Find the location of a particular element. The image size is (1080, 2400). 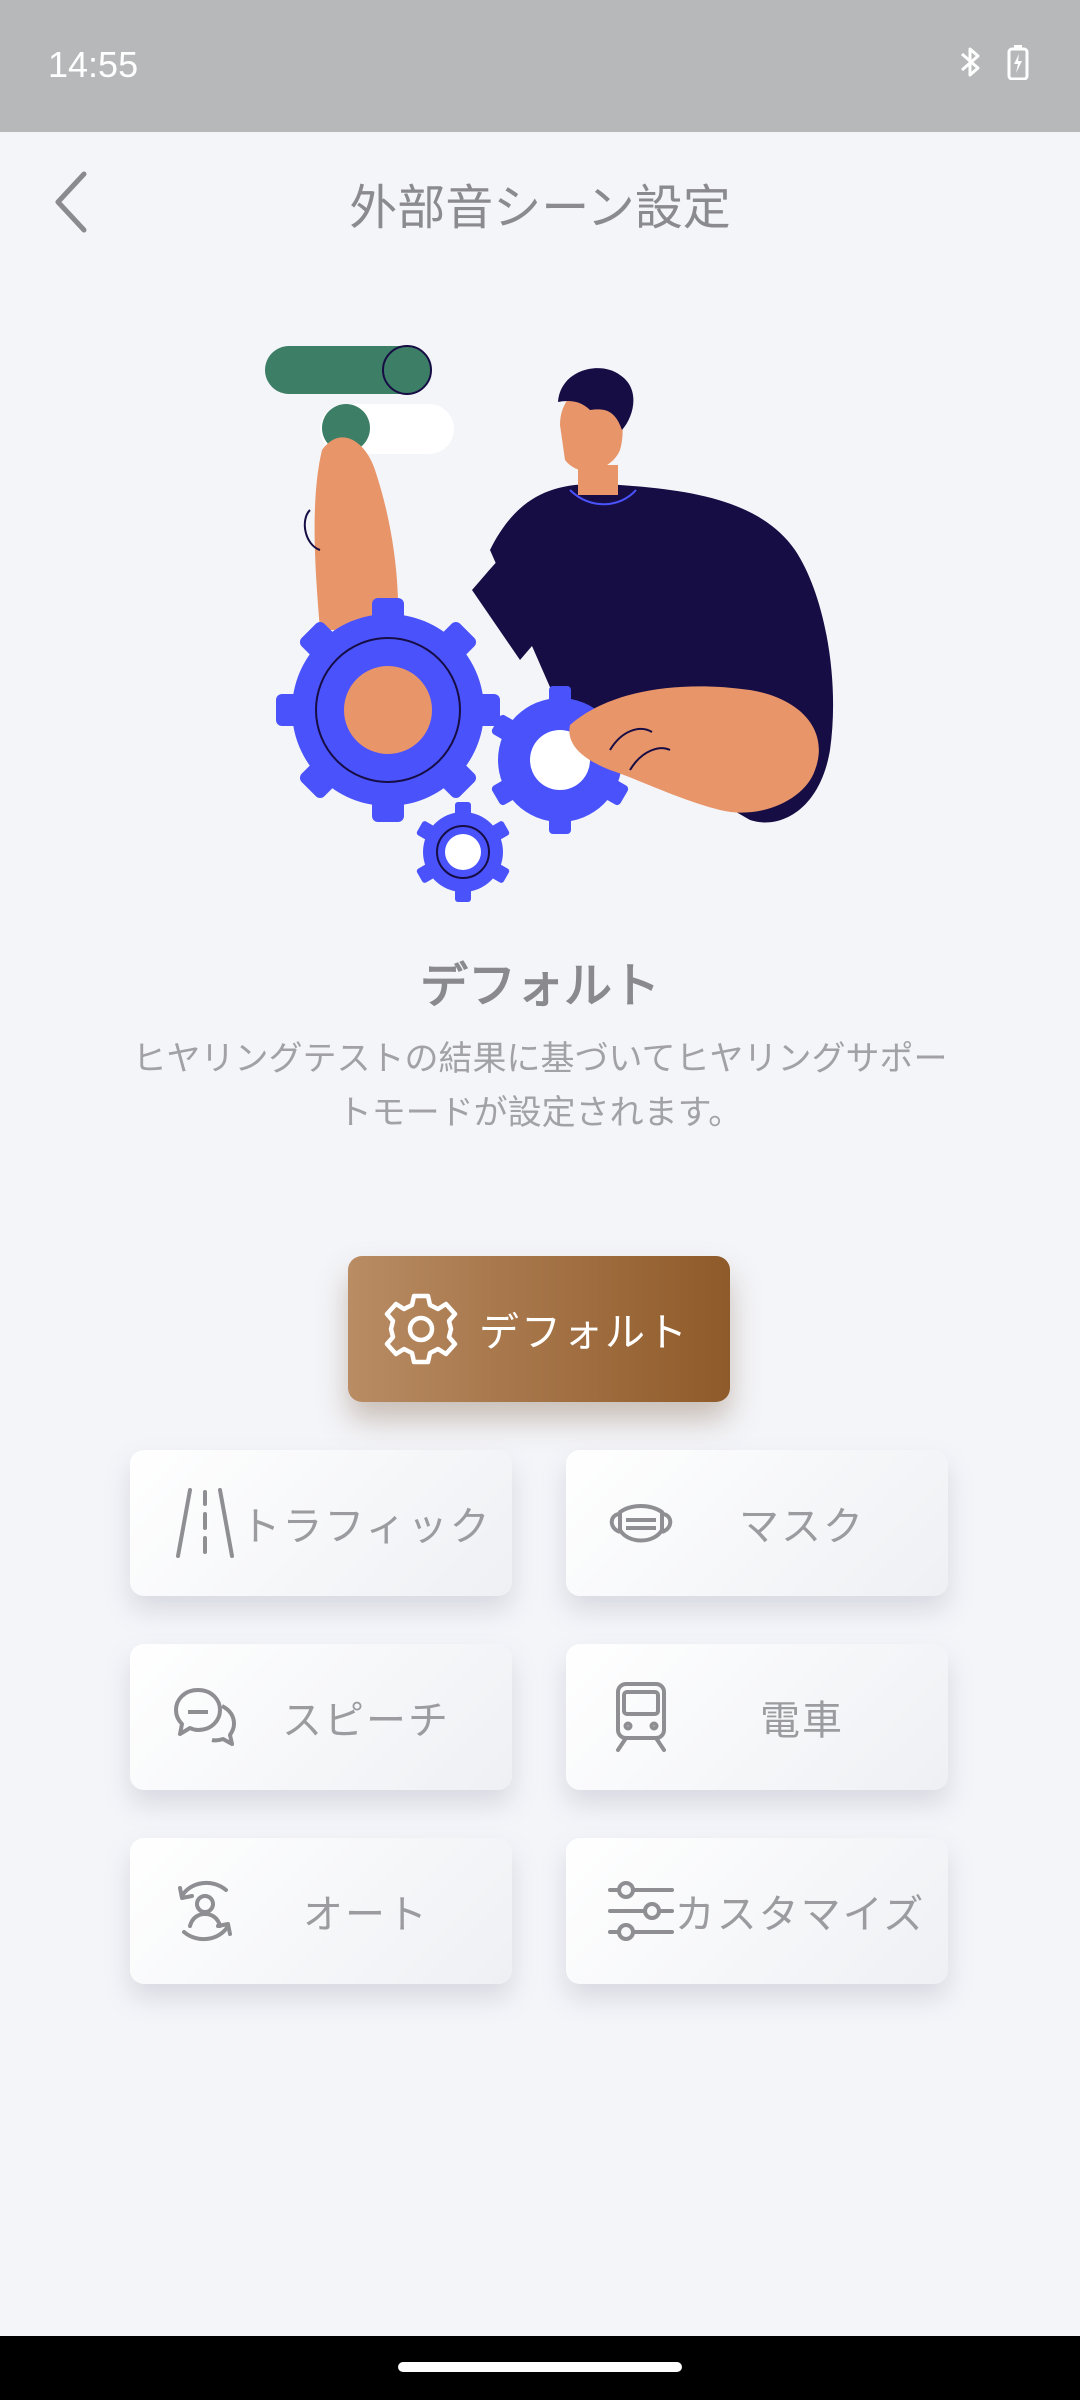

mode-button-mask: マスク is located at coordinates (757, 1523).